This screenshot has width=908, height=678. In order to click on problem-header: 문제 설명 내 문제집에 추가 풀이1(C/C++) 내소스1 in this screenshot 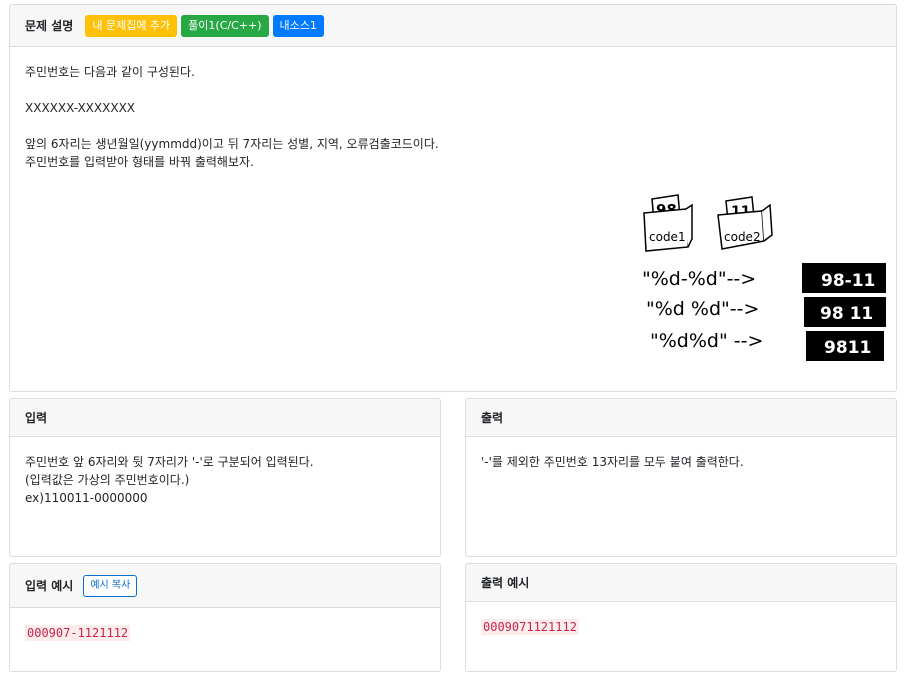, I will do `click(453, 26)`.